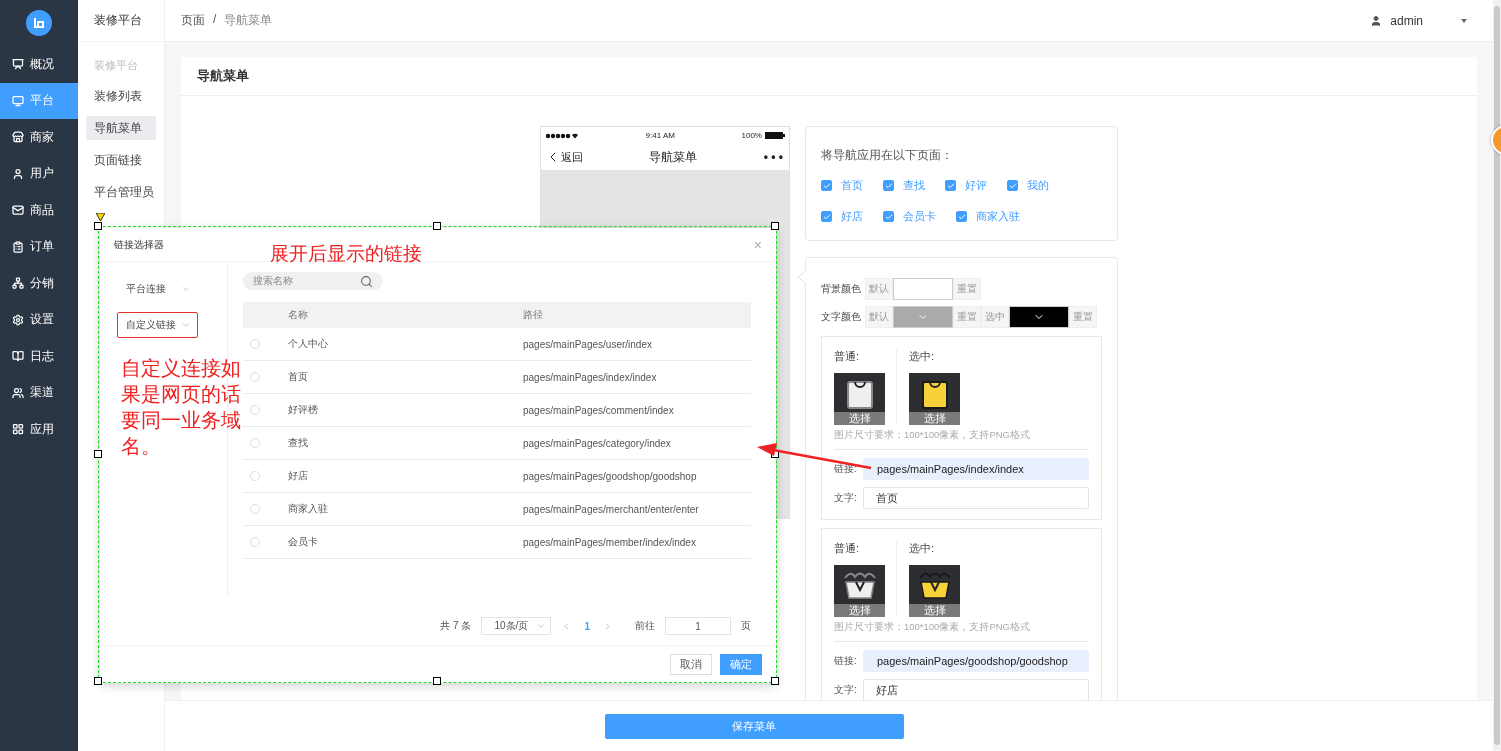  What do you see at coordinates (121, 128) in the screenshot?
I see `subnav-item: 导航菜单` at bounding box center [121, 128].